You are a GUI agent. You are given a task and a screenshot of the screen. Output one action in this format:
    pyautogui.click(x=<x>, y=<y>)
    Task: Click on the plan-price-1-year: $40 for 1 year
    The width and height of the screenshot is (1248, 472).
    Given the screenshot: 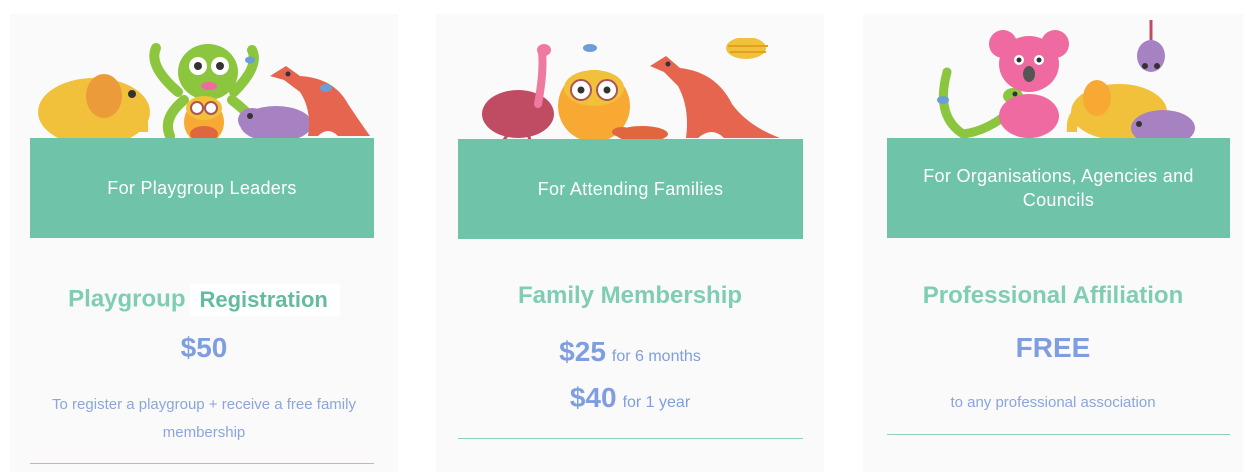 What is the action you would take?
    pyautogui.click(x=630, y=398)
    